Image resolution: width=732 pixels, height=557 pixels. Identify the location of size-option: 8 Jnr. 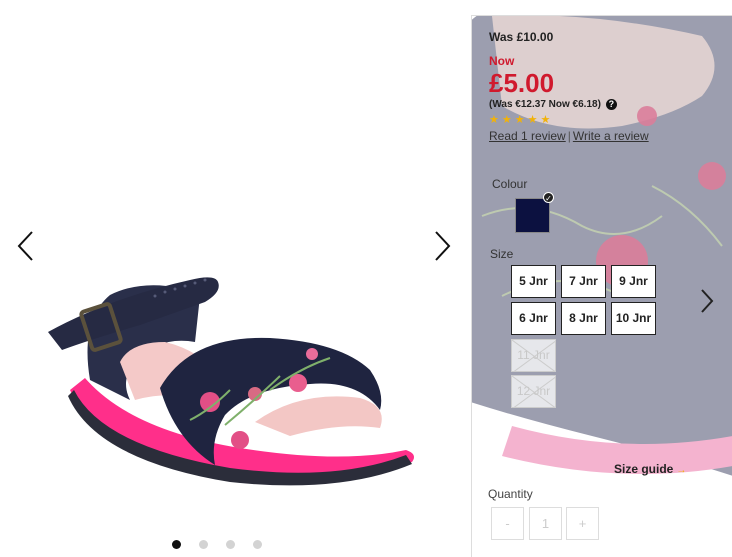
(583, 318).